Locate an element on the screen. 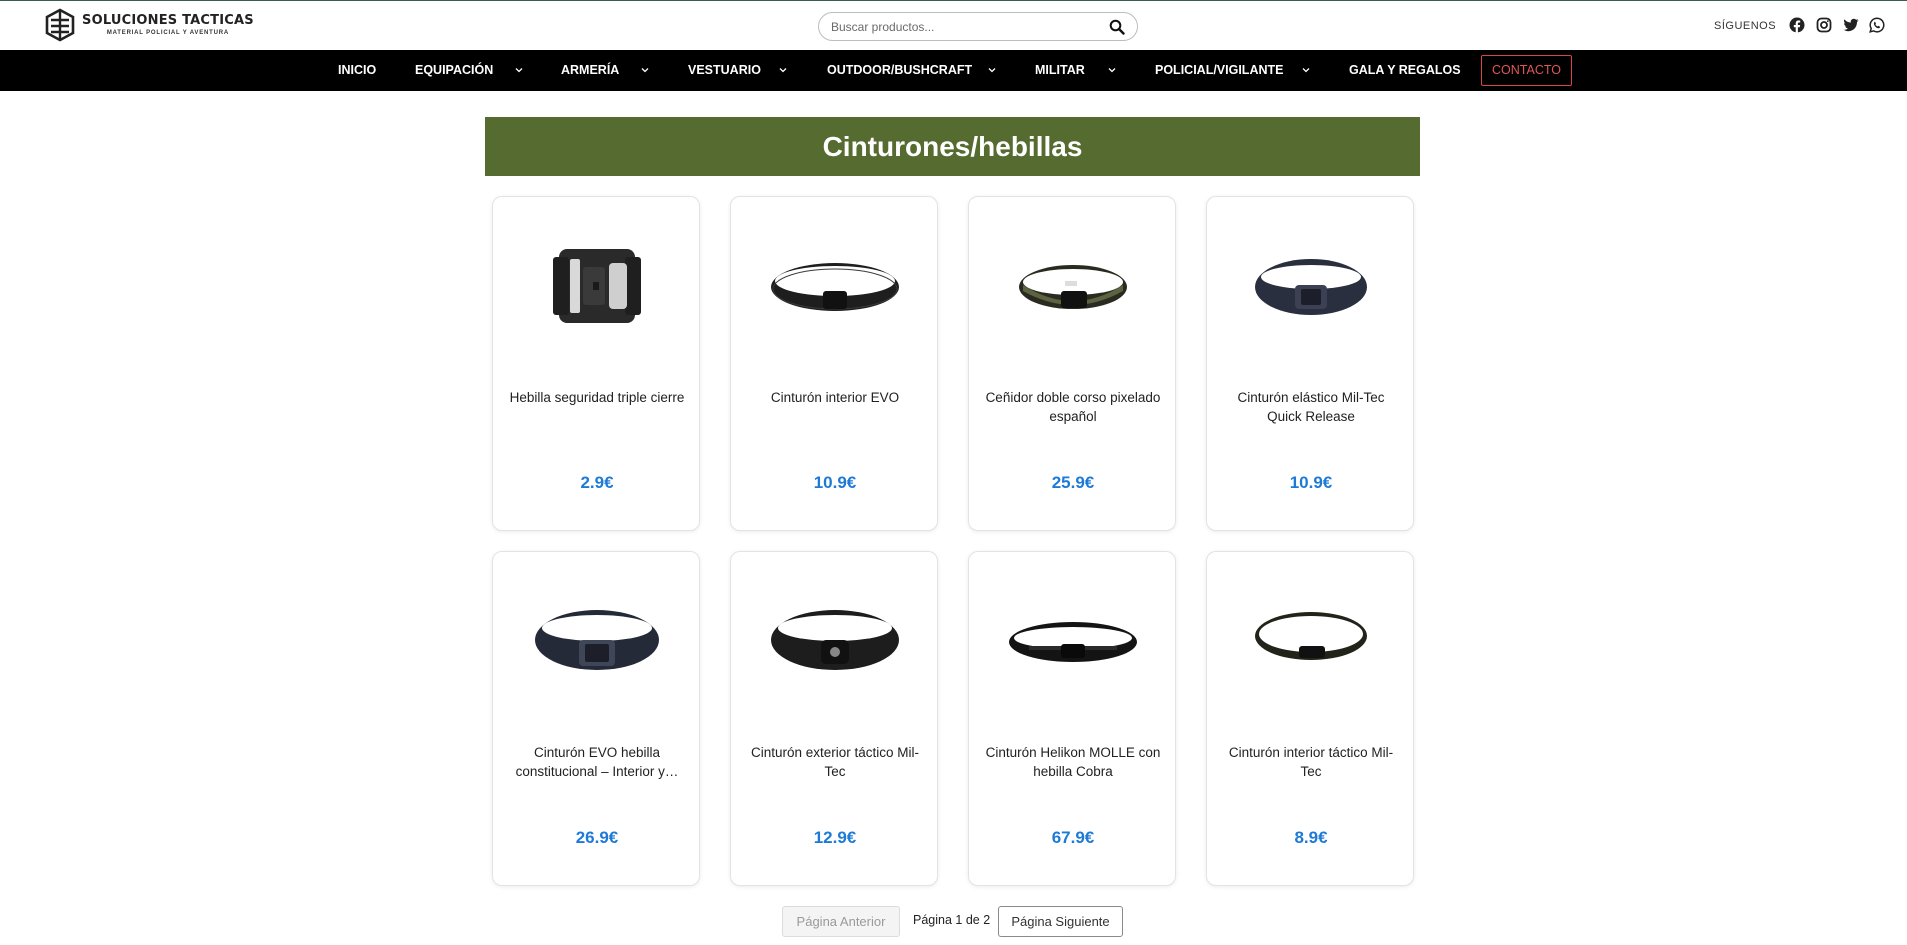 The width and height of the screenshot is (1907, 945). product-price: 2.9€ is located at coordinates (597, 482).